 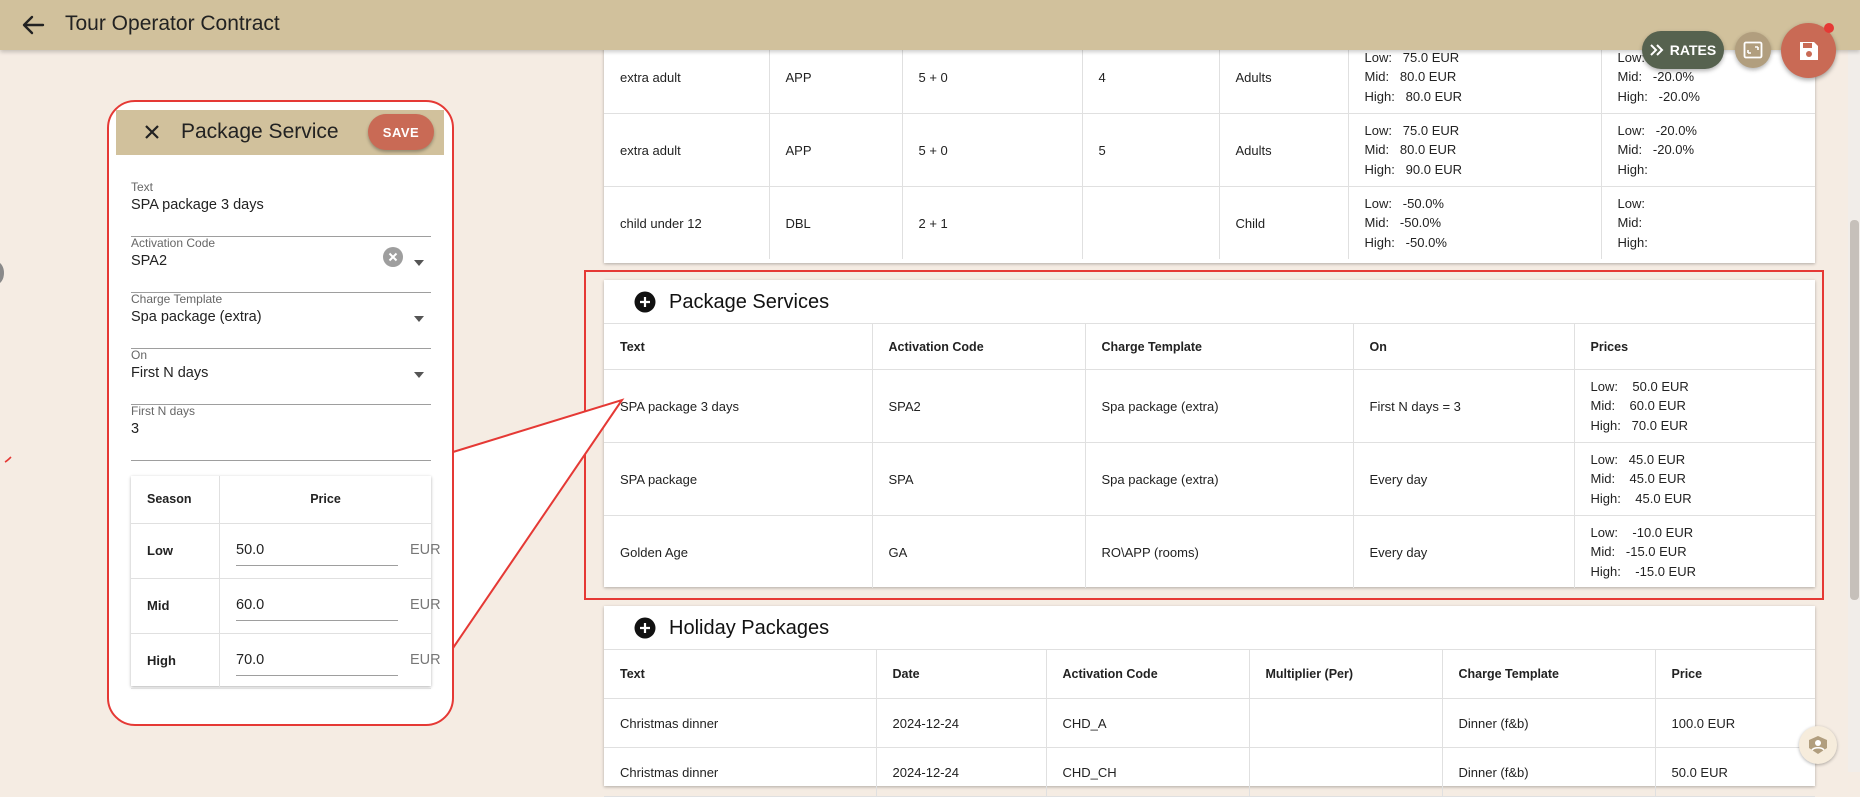 I want to click on rate-count-cell: 4, so click(x=1151, y=77).